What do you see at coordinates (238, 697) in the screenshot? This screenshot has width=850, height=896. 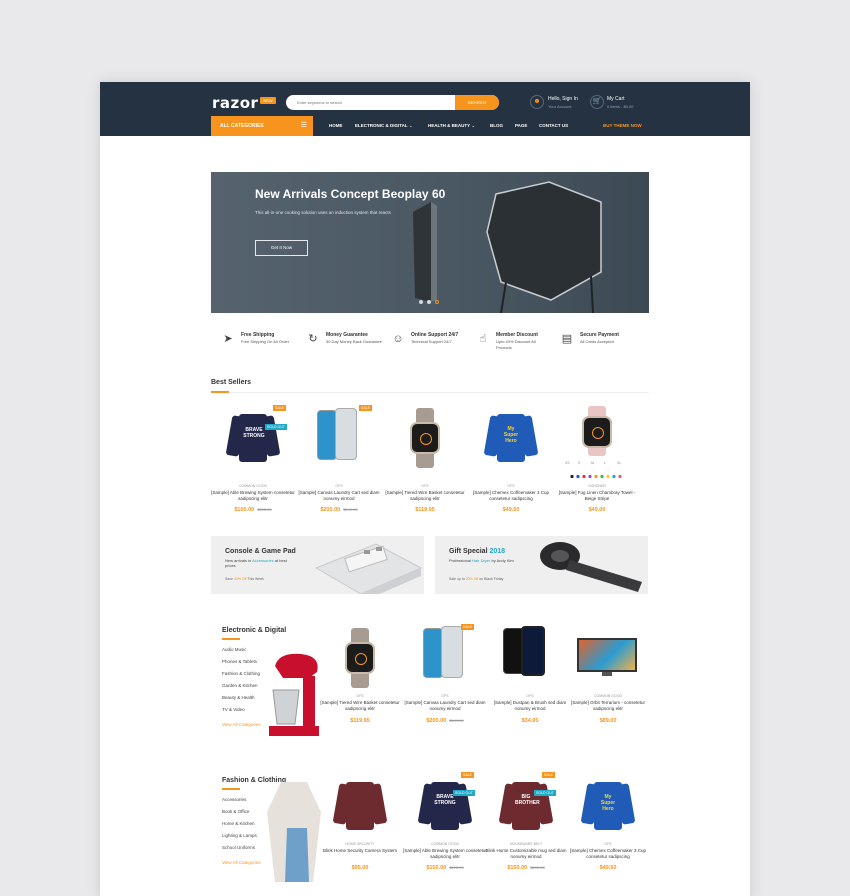 I see `category-link: Beauty & Health` at bounding box center [238, 697].